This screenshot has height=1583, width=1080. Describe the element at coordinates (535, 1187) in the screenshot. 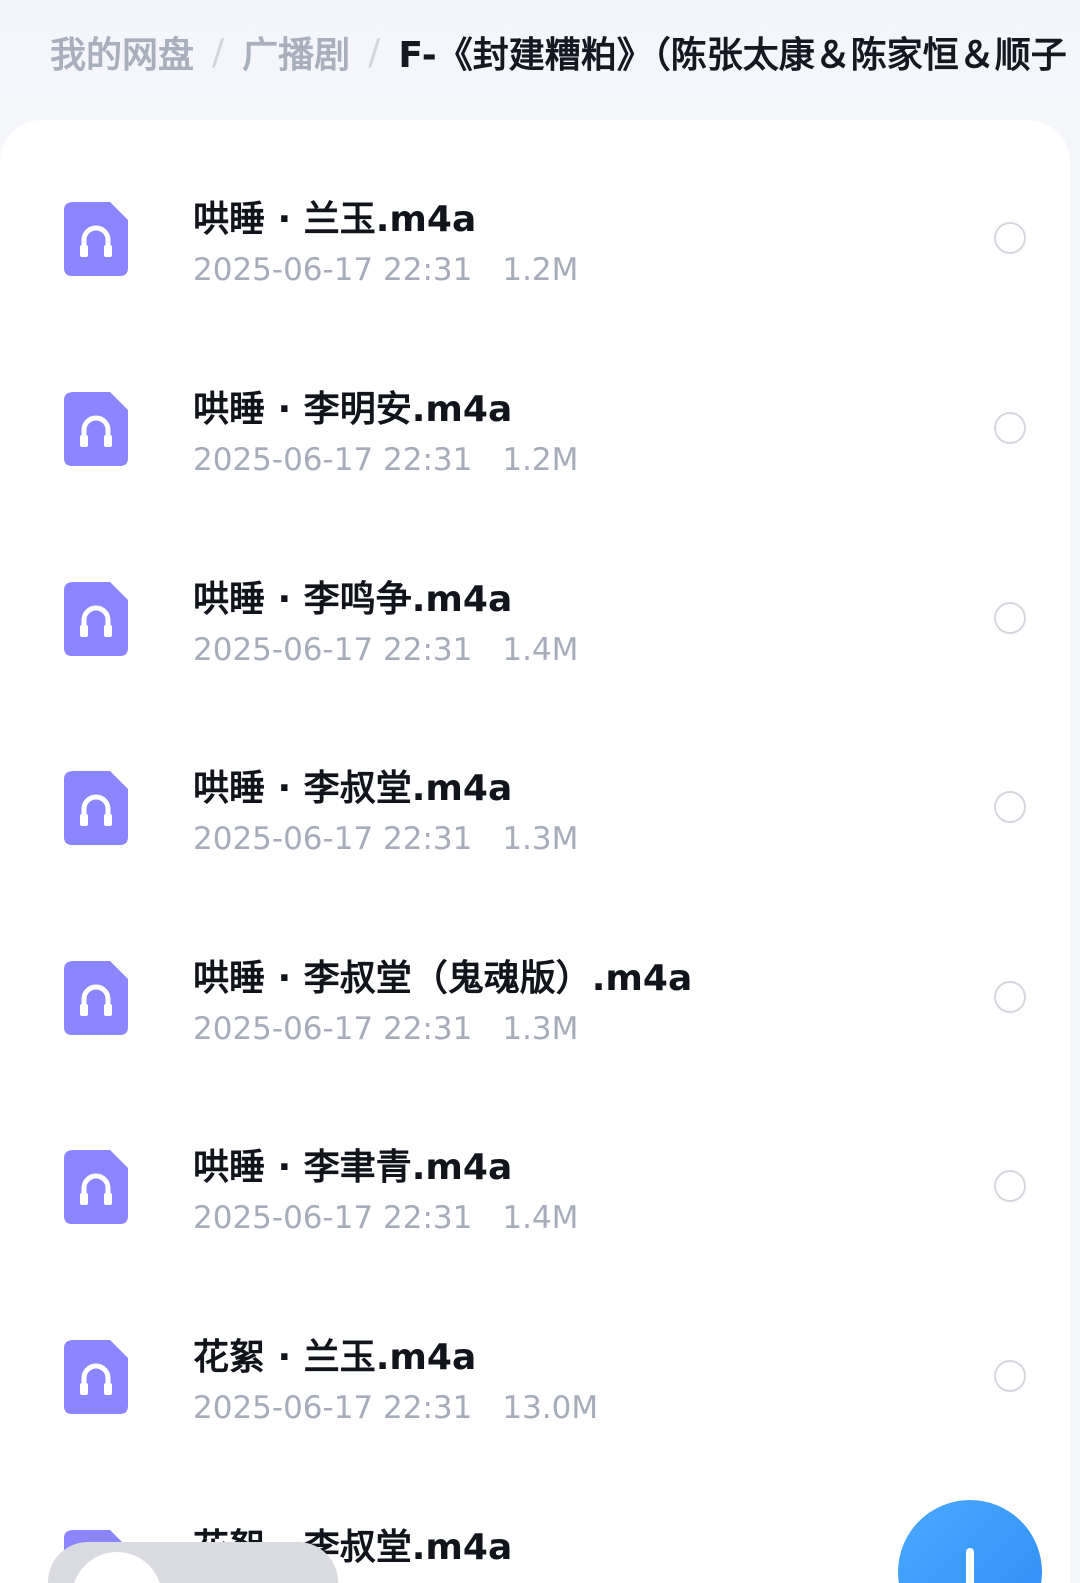

I see `file-row: 哄睡 · 李聿青.m4a 2025-06-17 22:31 1.4M` at that location.